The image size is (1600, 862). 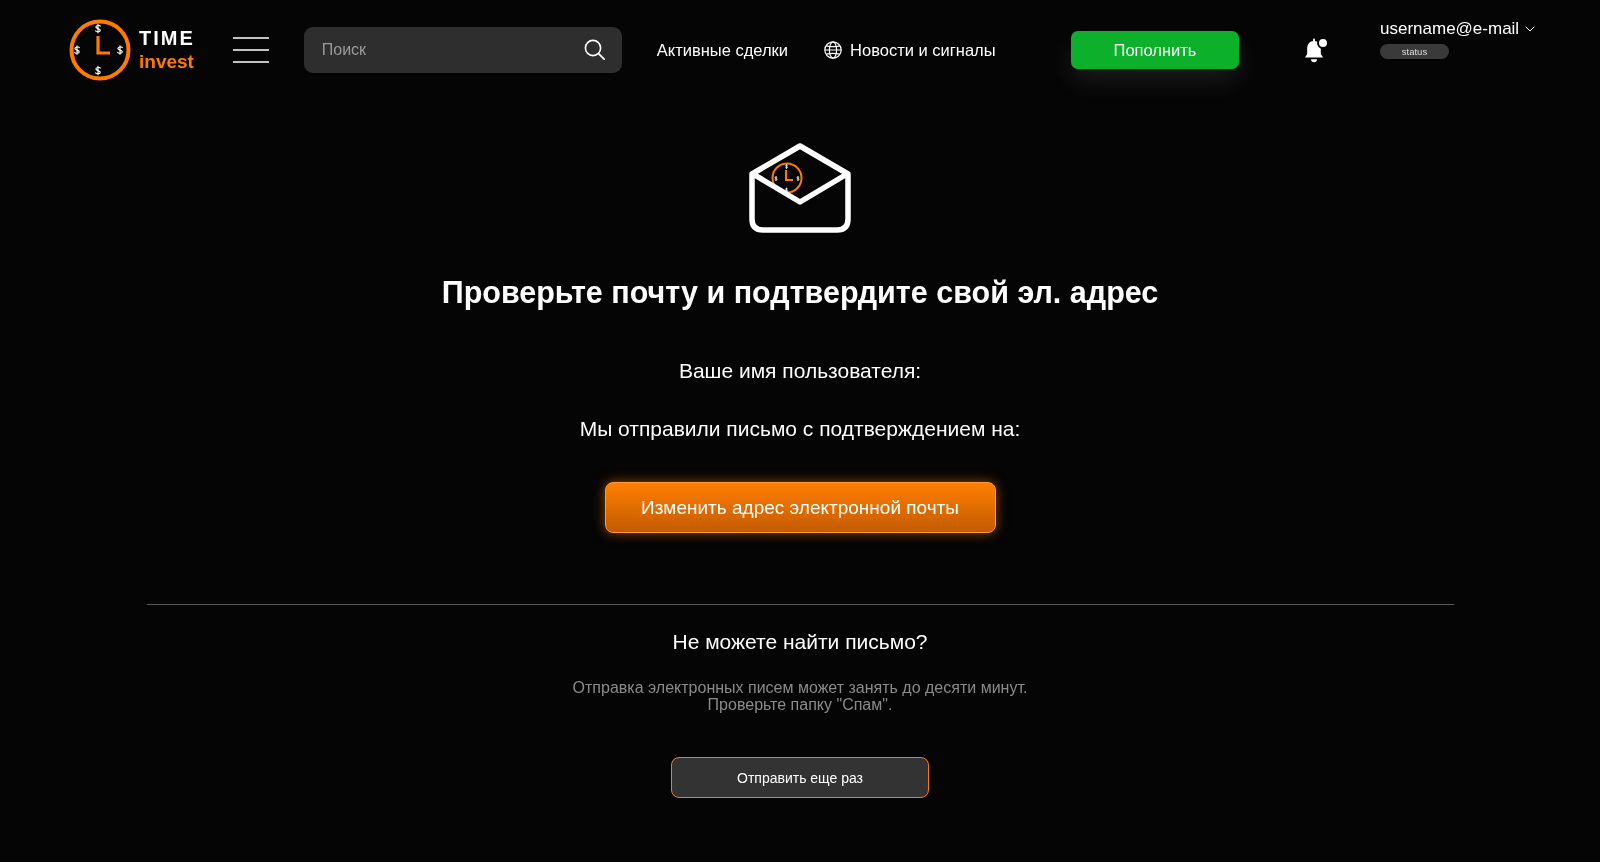 What do you see at coordinates (800, 696) in the screenshot?
I see `help-text: Отправка электронных писем может занять до десяти минут. Проверьте папку "Спам".` at bounding box center [800, 696].